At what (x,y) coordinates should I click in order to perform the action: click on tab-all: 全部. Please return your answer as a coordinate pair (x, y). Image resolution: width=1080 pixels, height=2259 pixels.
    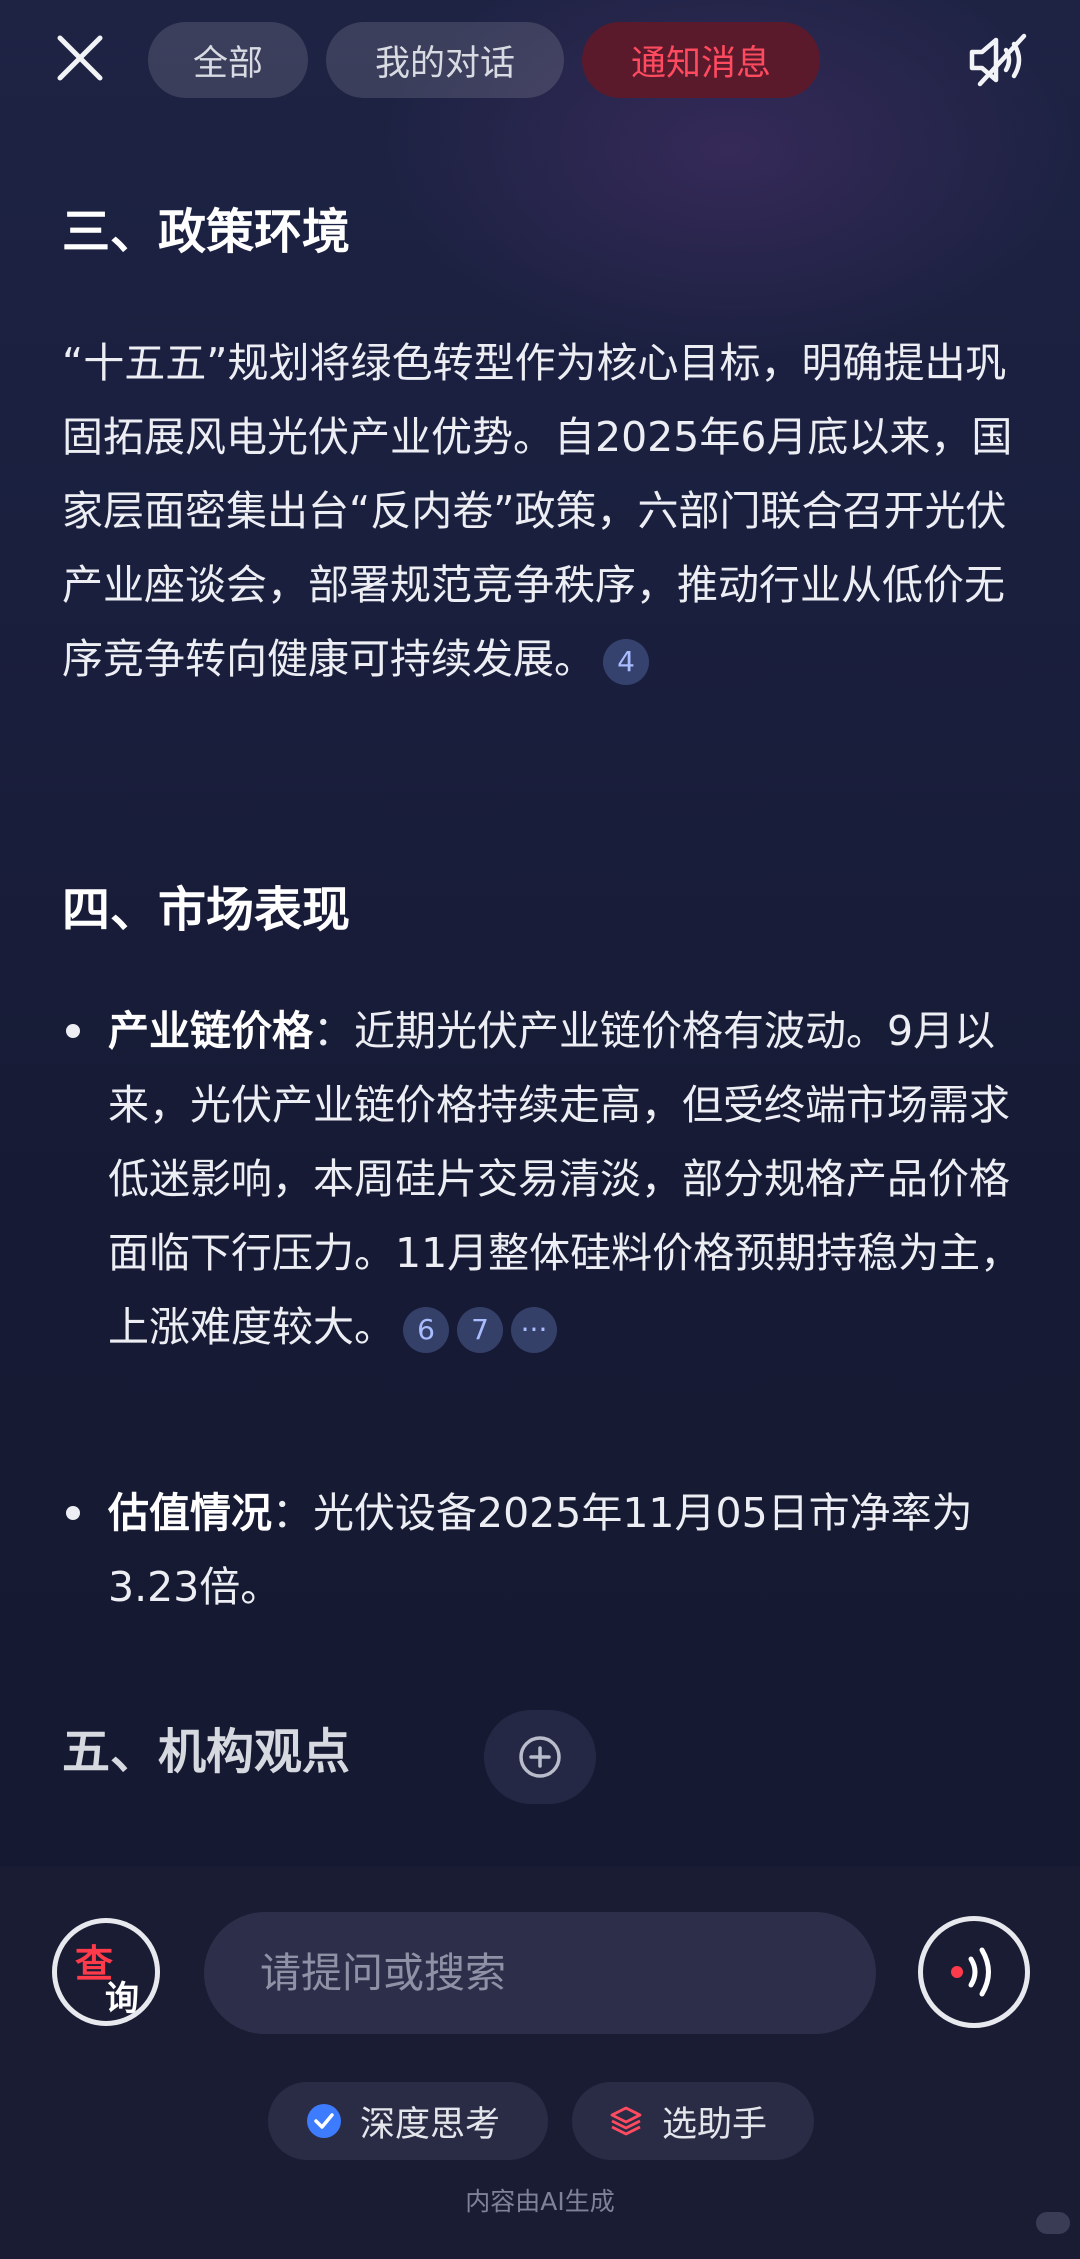
    Looking at the image, I should click on (228, 60).